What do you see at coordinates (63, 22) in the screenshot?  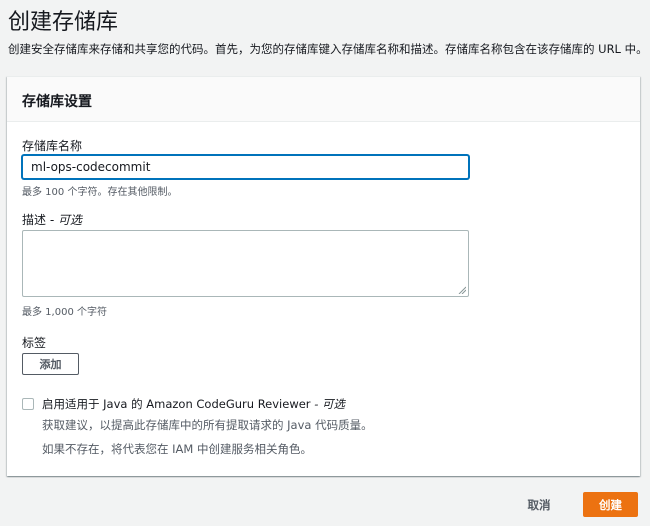 I see `page-title: 创建存储库` at bounding box center [63, 22].